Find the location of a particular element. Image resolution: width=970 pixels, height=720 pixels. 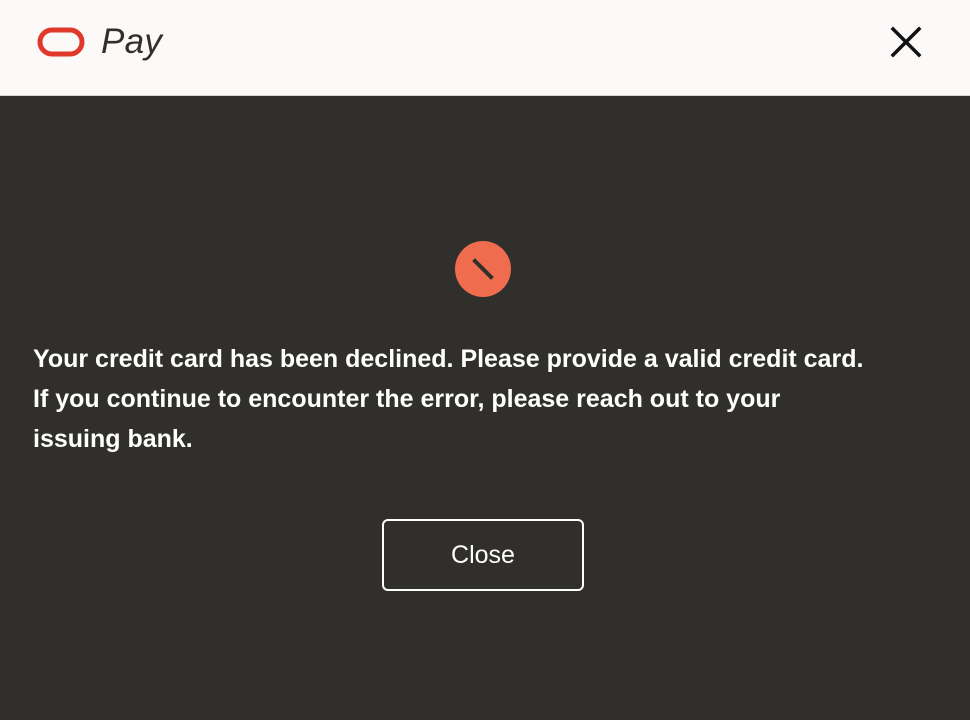

declined-icon is located at coordinates (483, 269).